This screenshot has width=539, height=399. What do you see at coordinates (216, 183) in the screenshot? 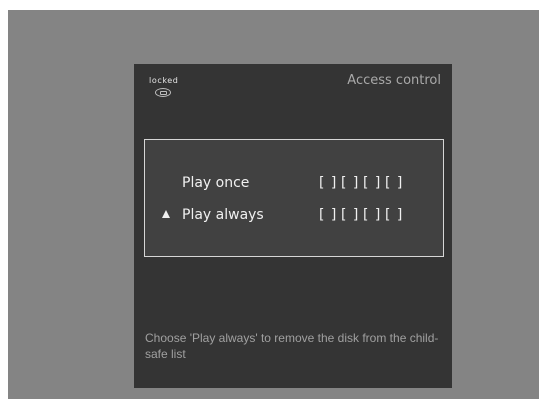
I see `option-label: Play once` at bounding box center [216, 183].